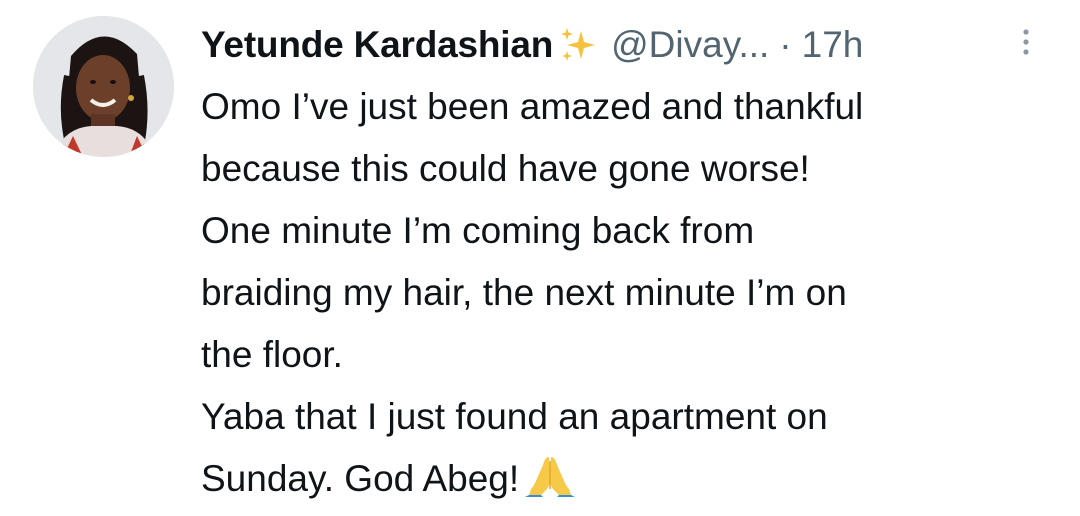 The height and width of the screenshot is (516, 1080). What do you see at coordinates (833, 45) in the screenshot?
I see `timestamp: 17h` at bounding box center [833, 45].